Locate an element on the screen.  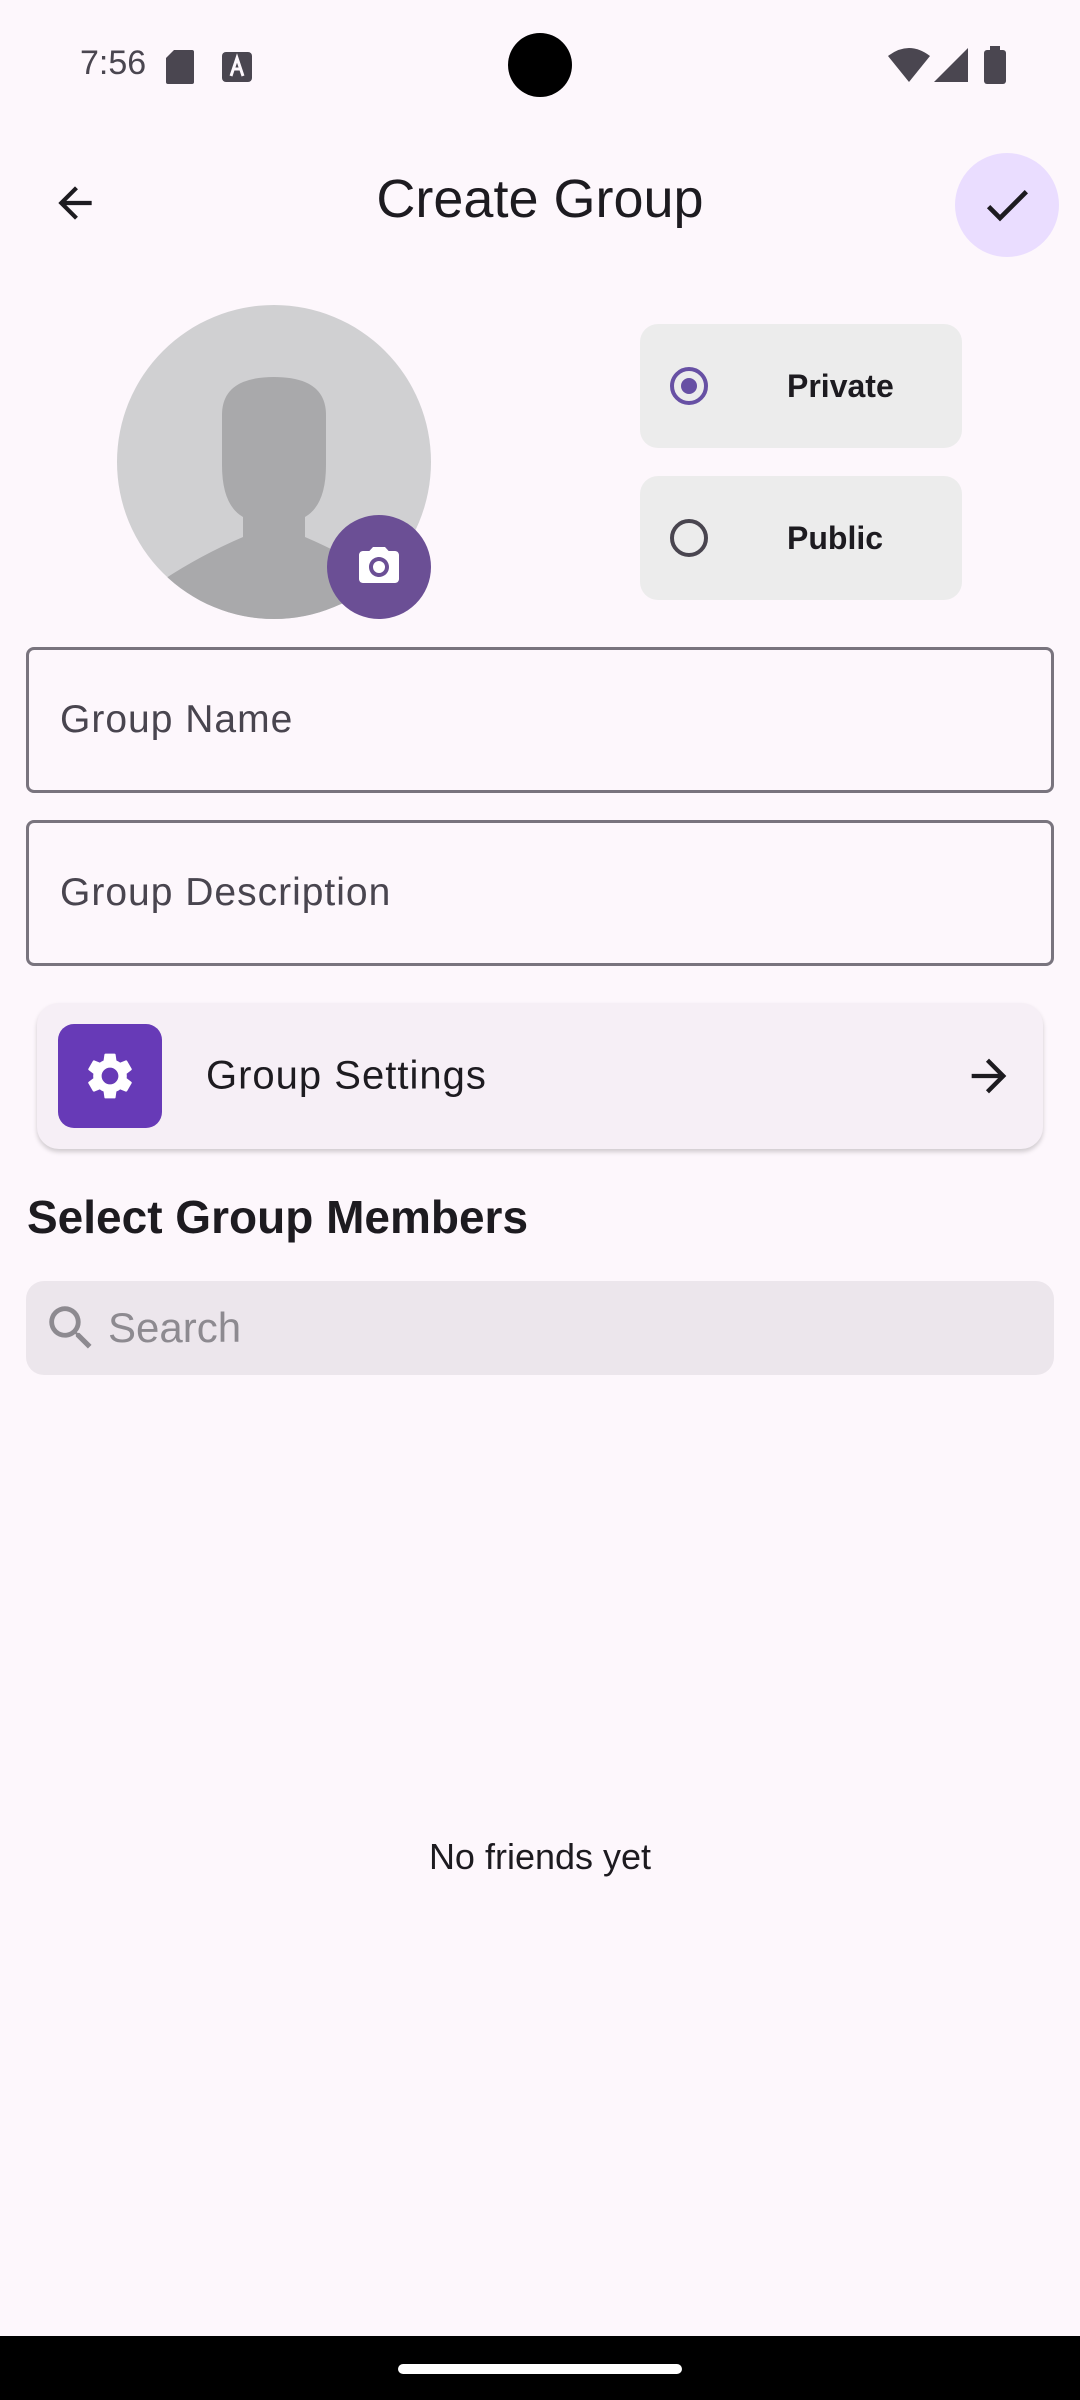
a-font-icon is located at coordinates (237, 69).